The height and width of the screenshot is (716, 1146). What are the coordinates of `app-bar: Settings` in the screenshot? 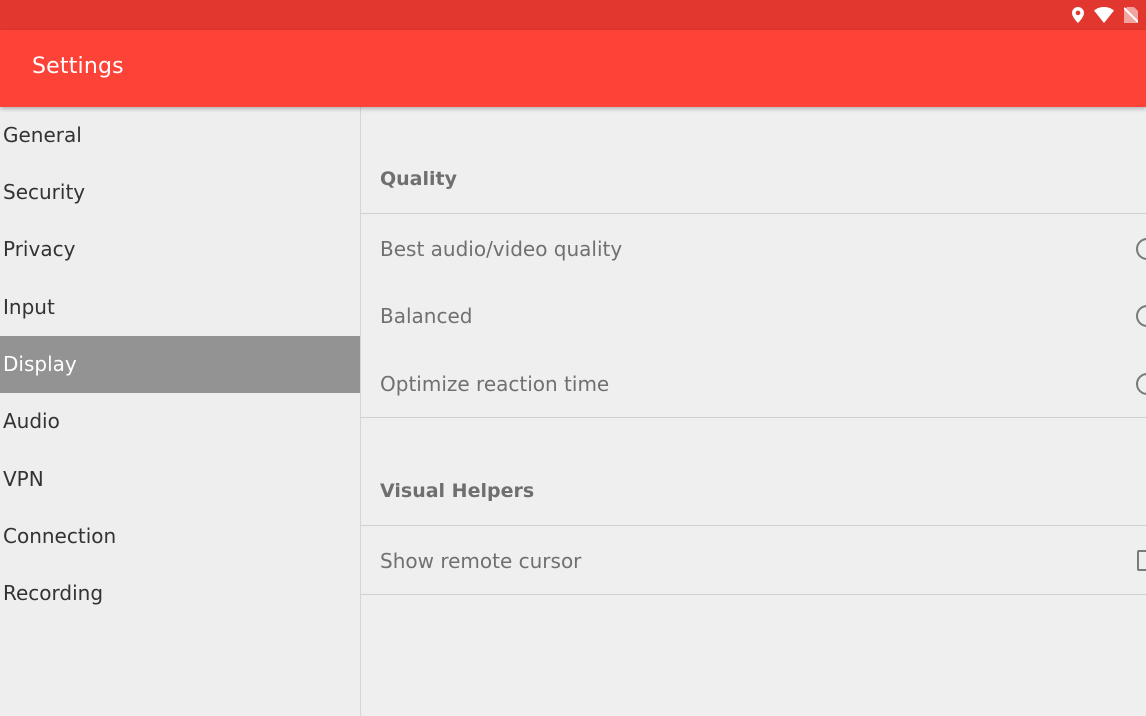 It's located at (573, 68).